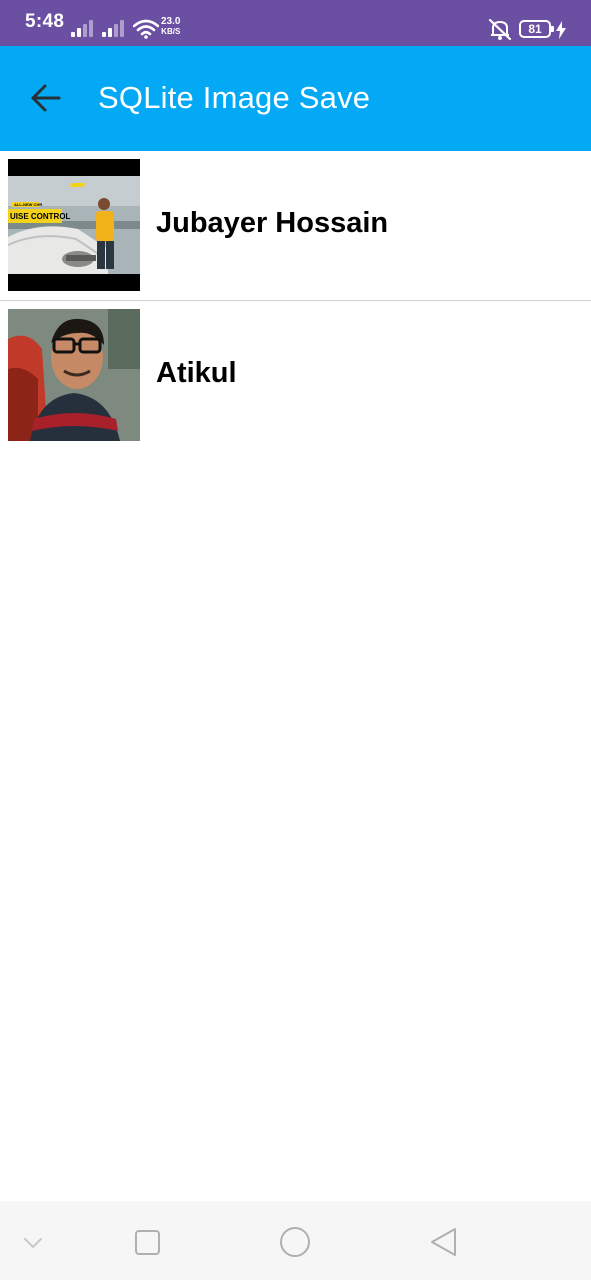 The height and width of the screenshot is (1280, 591). What do you see at coordinates (147, 1243) in the screenshot?
I see `recents-square-icon` at bounding box center [147, 1243].